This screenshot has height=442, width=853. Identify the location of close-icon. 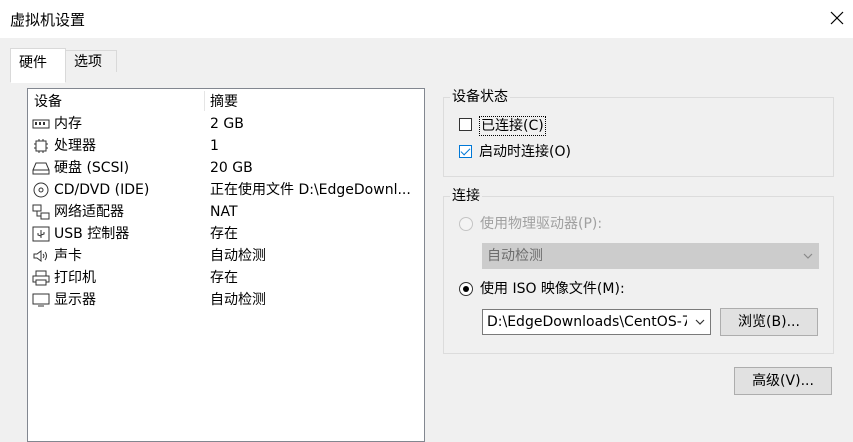
(837, 18).